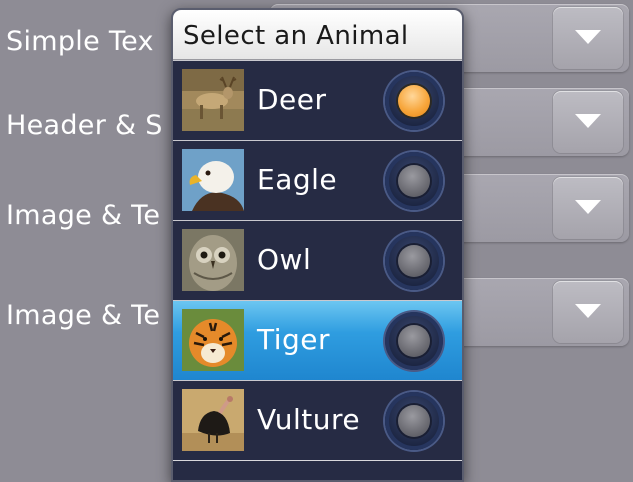  I want to click on dialog-title: Select an Animal, so click(317, 35).